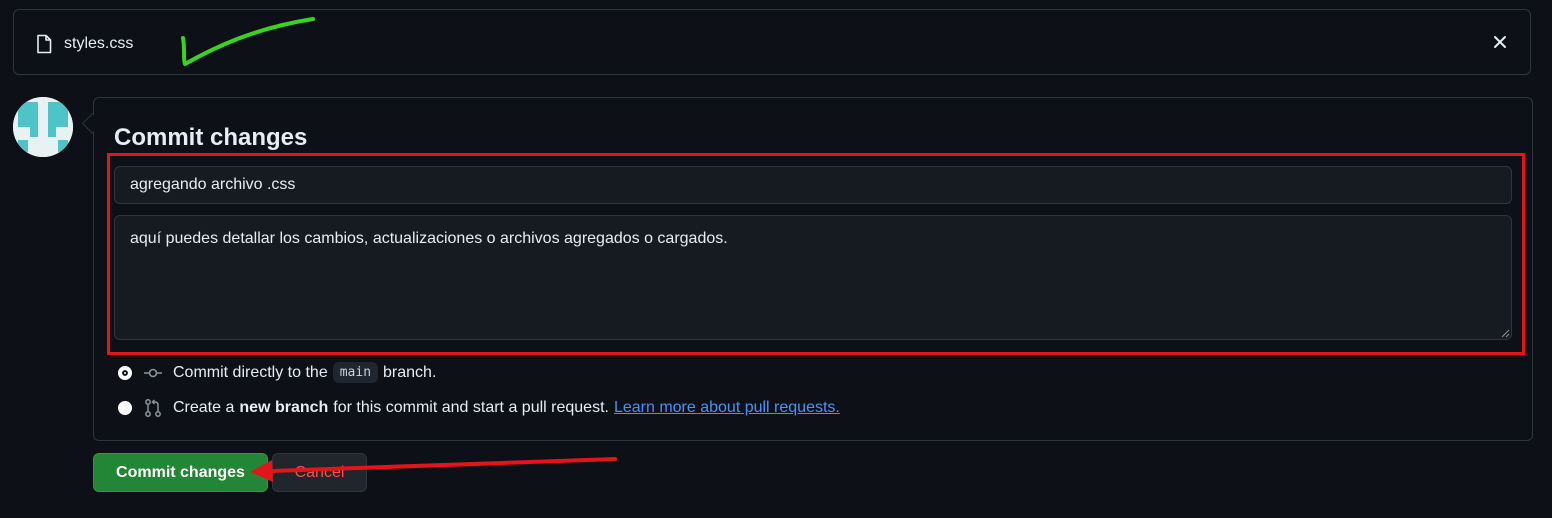 The height and width of the screenshot is (518, 1552). I want to click on commit-summary-input: agregando archivo .css, so click(813, 185).